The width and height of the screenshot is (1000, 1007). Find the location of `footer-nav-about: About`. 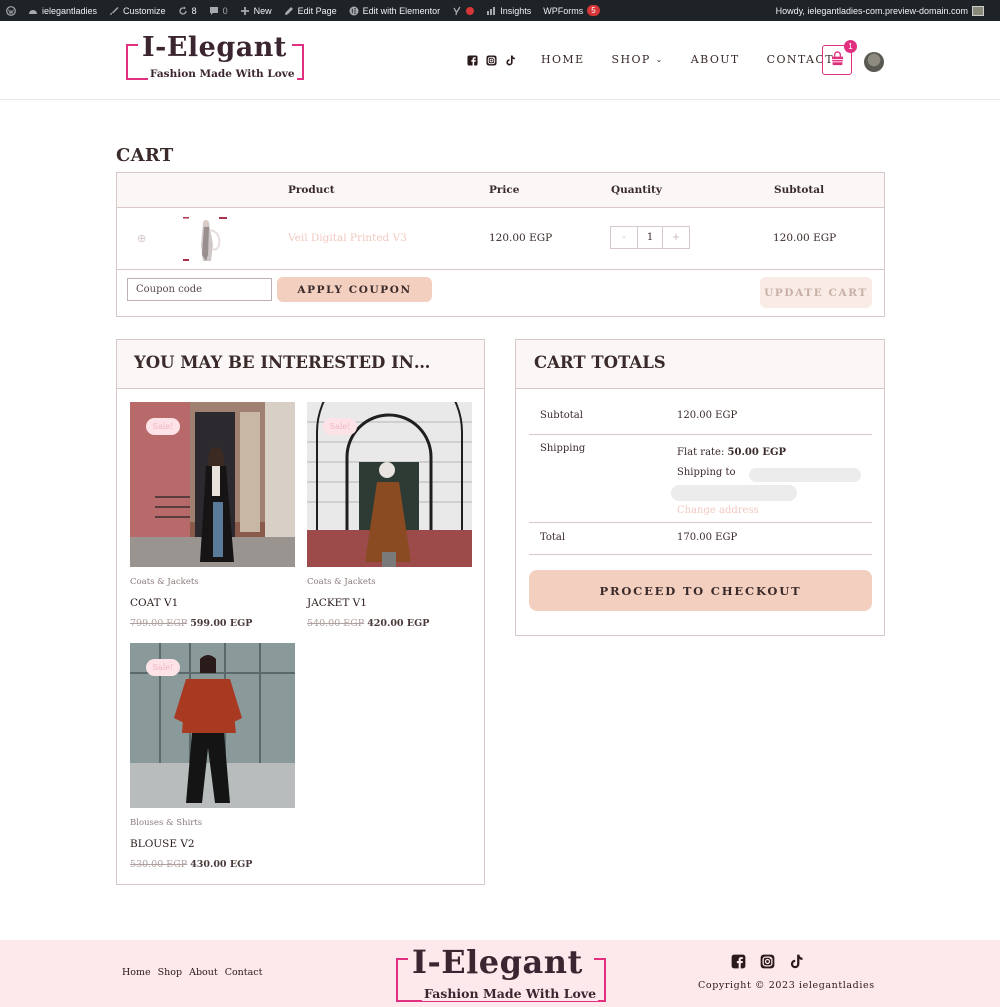

footer-nav-about: About is located at coordinates (203, 972).